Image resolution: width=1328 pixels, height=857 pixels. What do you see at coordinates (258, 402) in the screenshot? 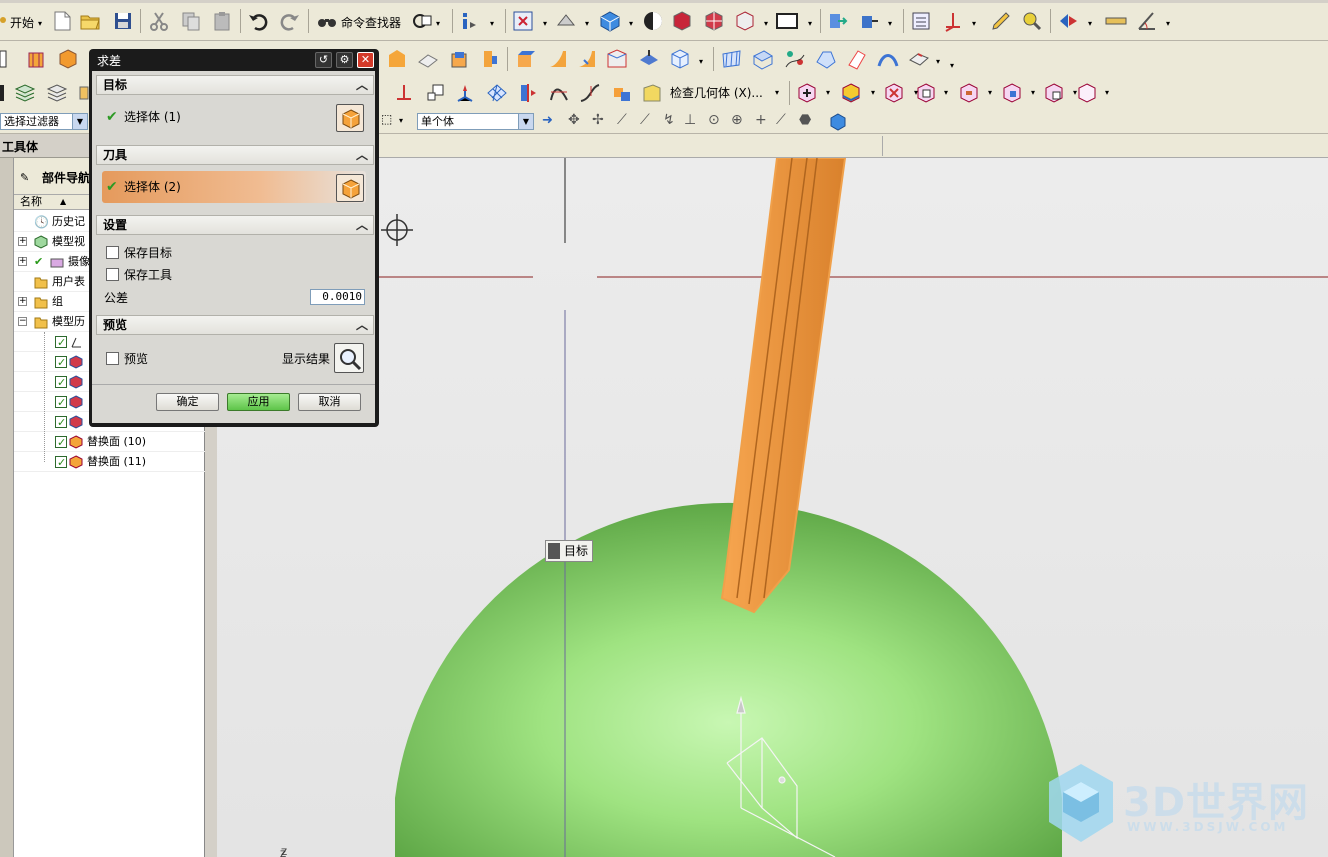
I see `apply-button: 应用` at bounding box center [258, 402].